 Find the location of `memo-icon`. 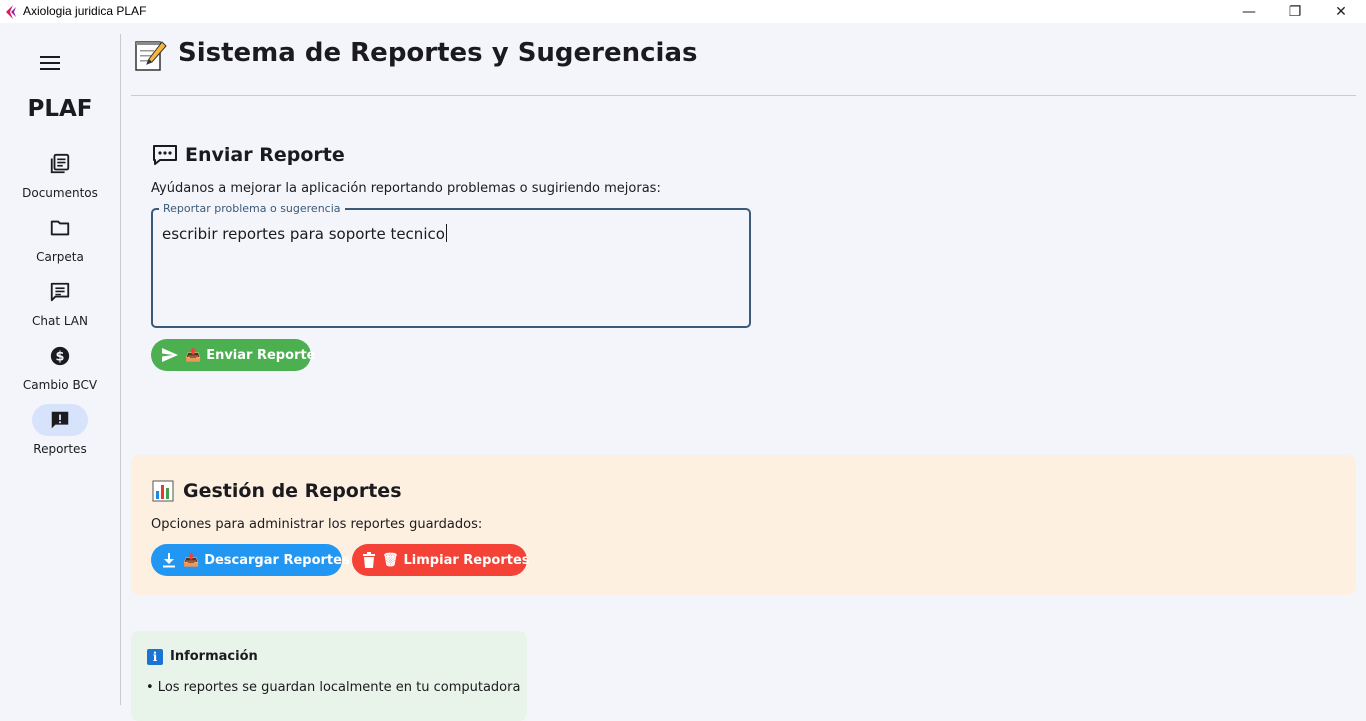

memo-icon is located at coordinates (151, 56).